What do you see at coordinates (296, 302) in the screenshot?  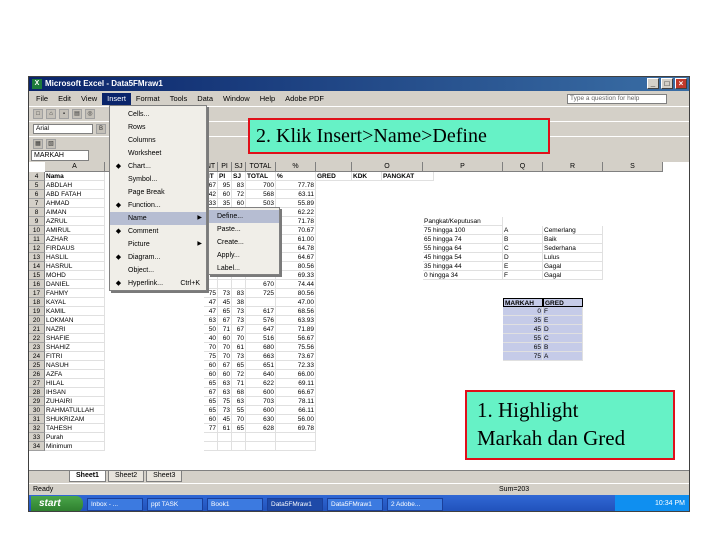 I see `cell-value: 47.00` at bounding box center [296, 302].